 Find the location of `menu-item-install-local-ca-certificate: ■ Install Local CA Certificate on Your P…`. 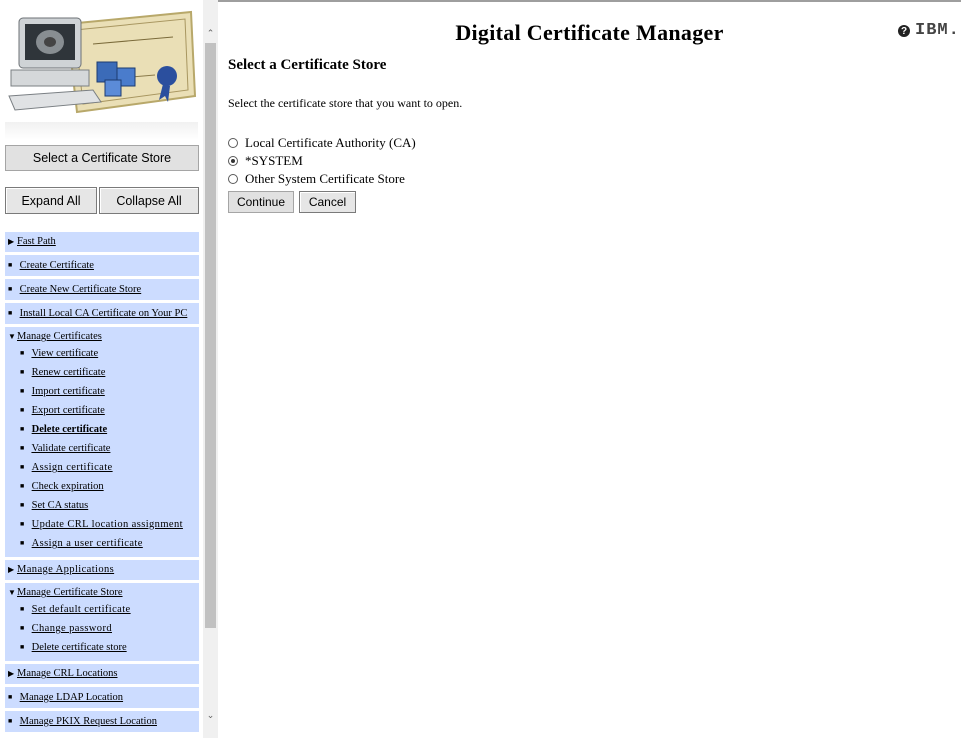

menu-item-install-local-ca-certificate: ■ Install Local CA Certificate on Your P… is located at coordinates (102, 313).